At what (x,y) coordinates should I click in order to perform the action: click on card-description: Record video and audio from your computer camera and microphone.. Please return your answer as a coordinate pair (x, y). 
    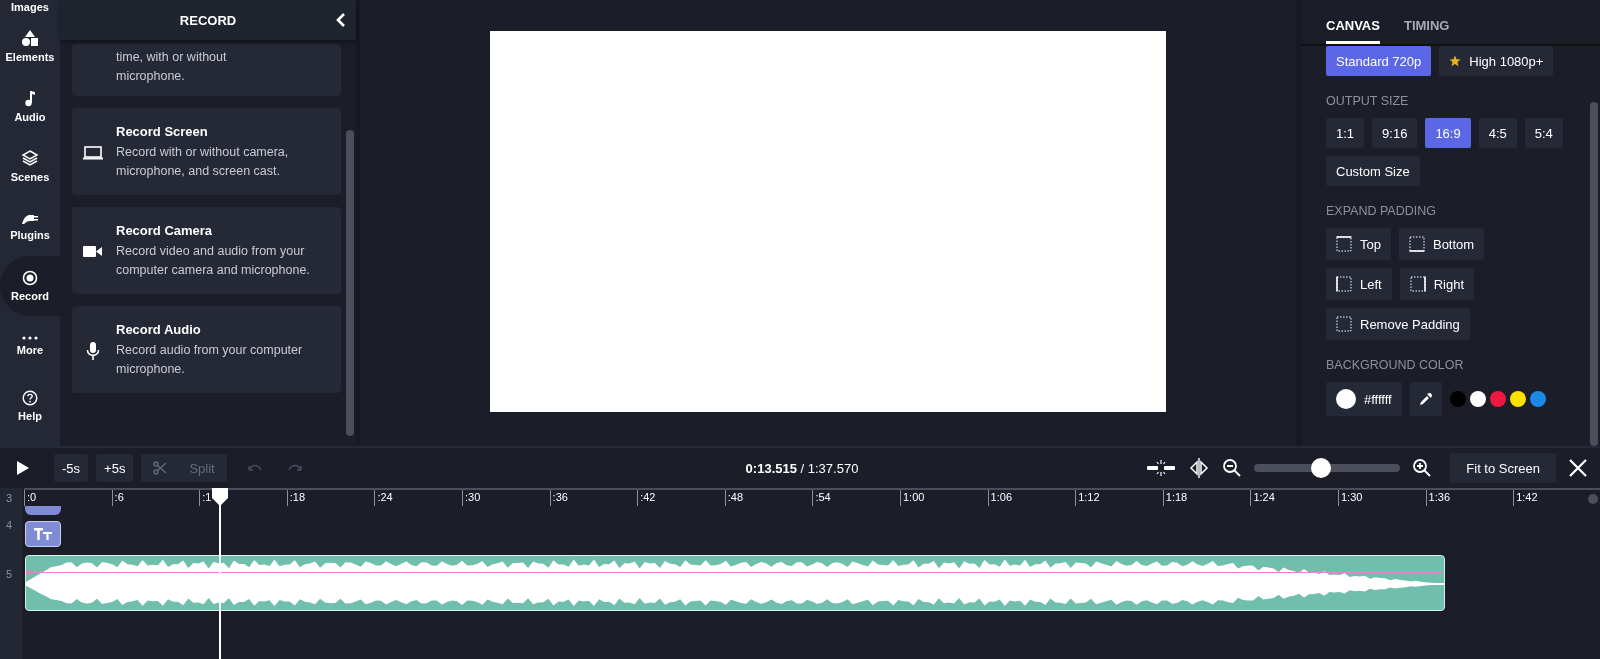
    Looking at the image, I should click on (213, 261).